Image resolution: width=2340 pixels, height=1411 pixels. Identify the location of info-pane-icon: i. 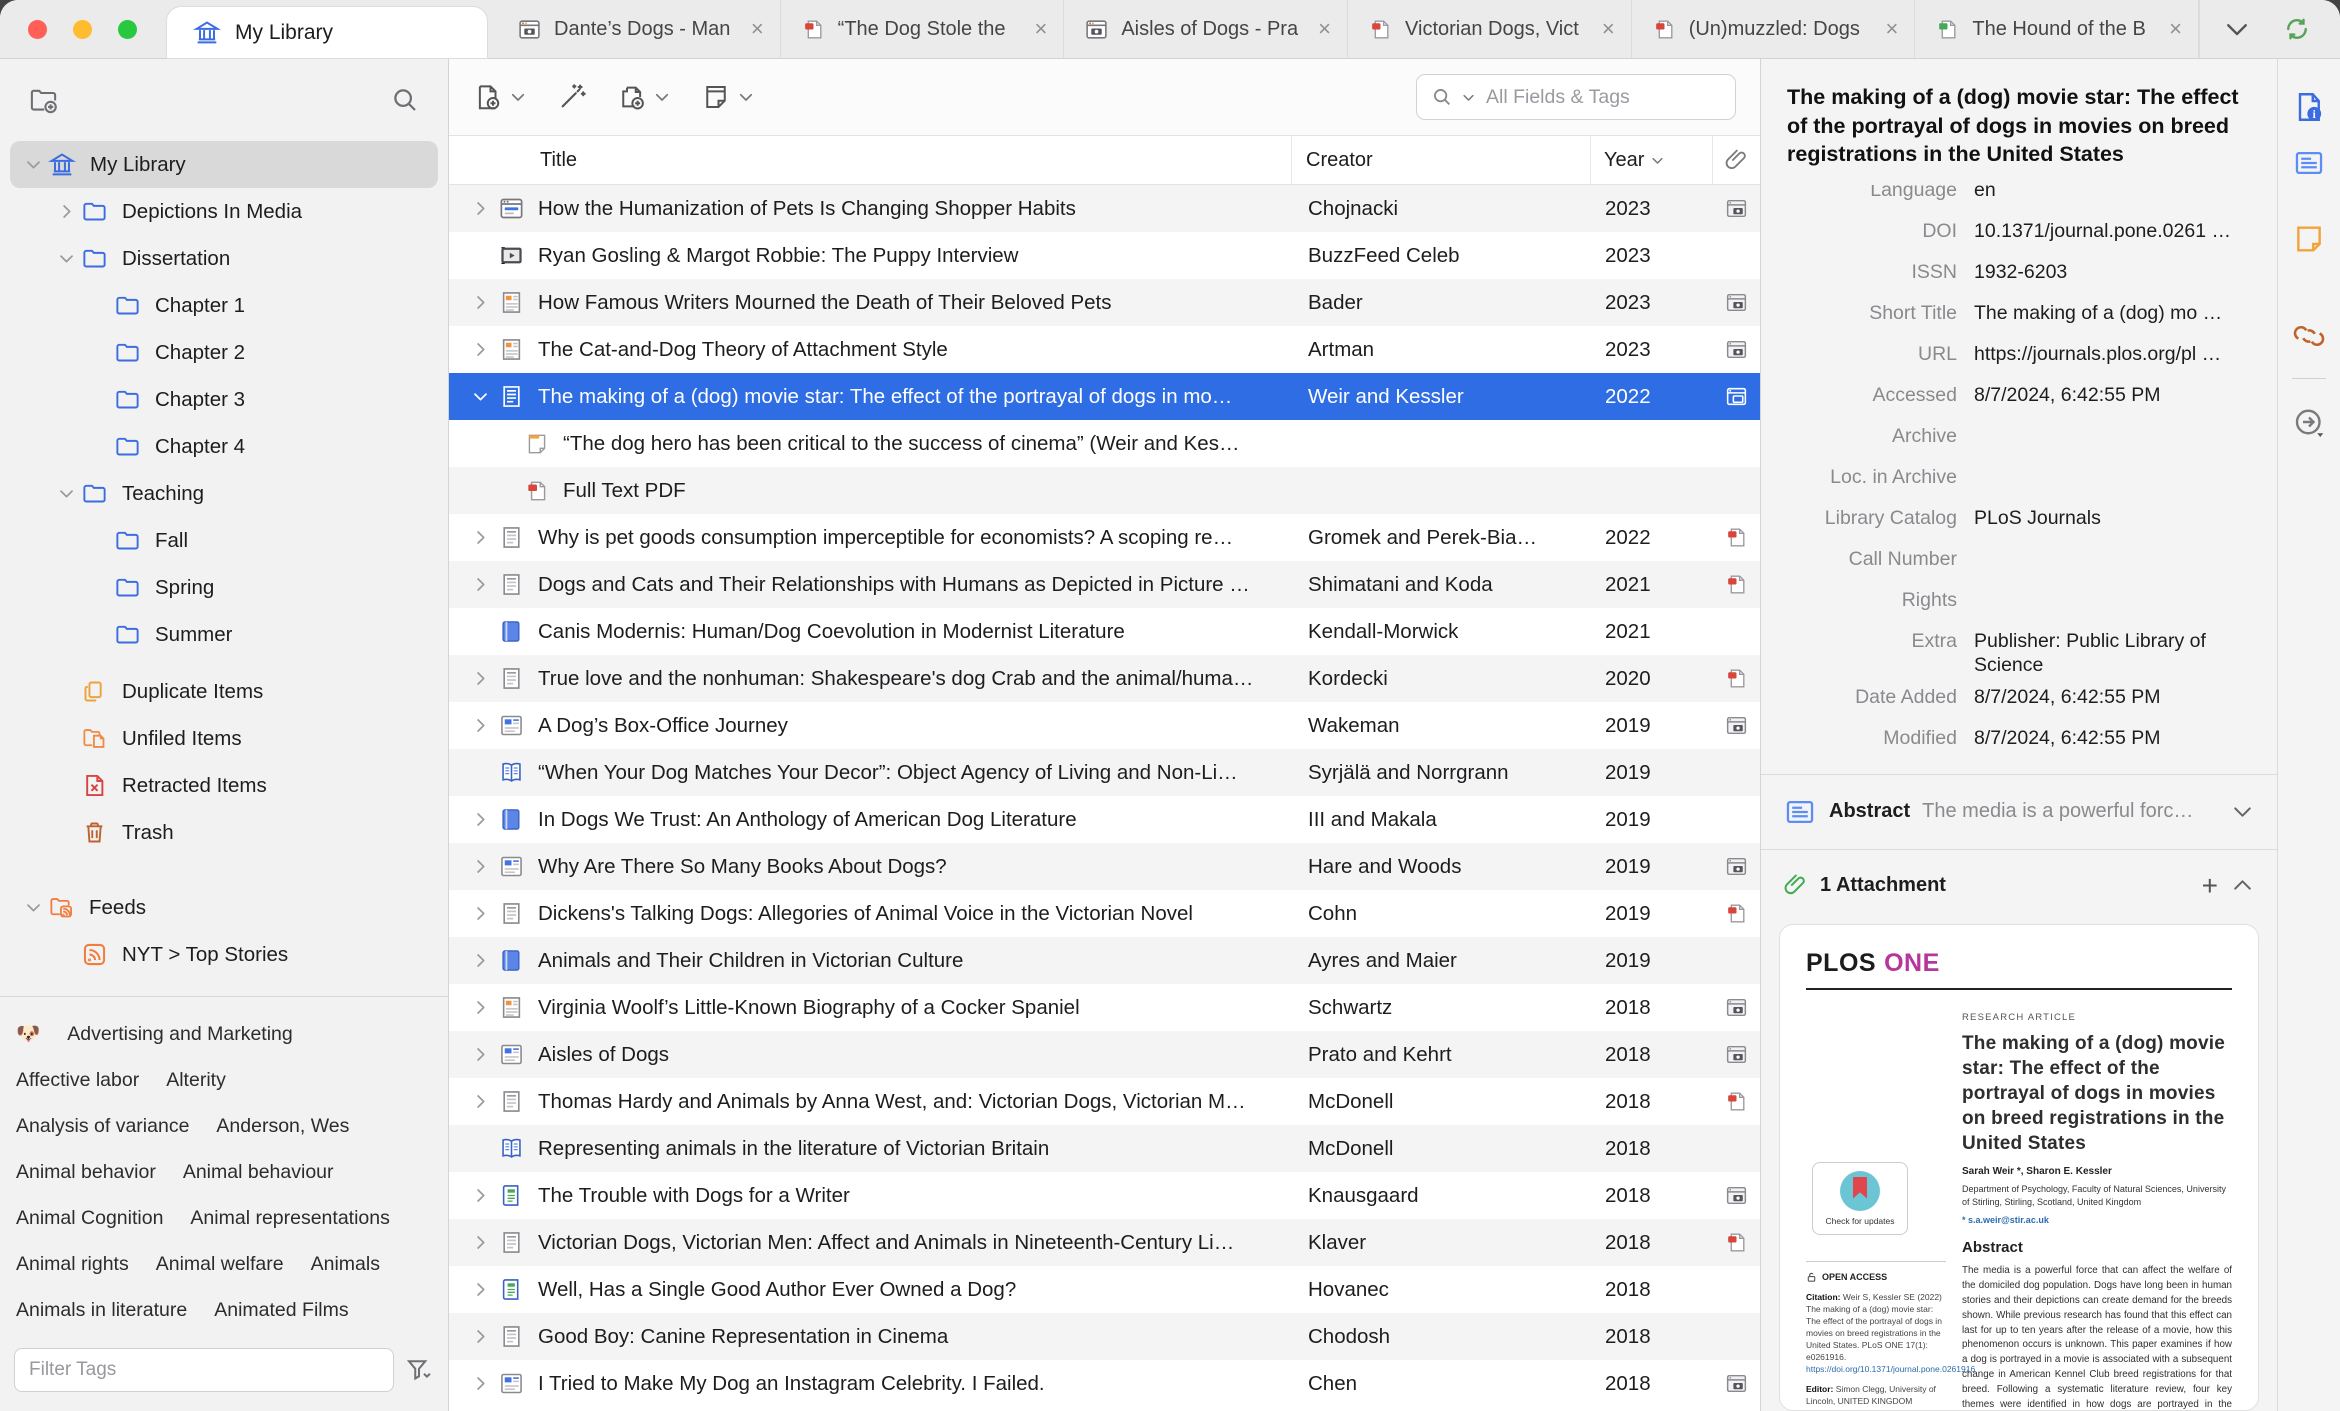
(2309, 107).